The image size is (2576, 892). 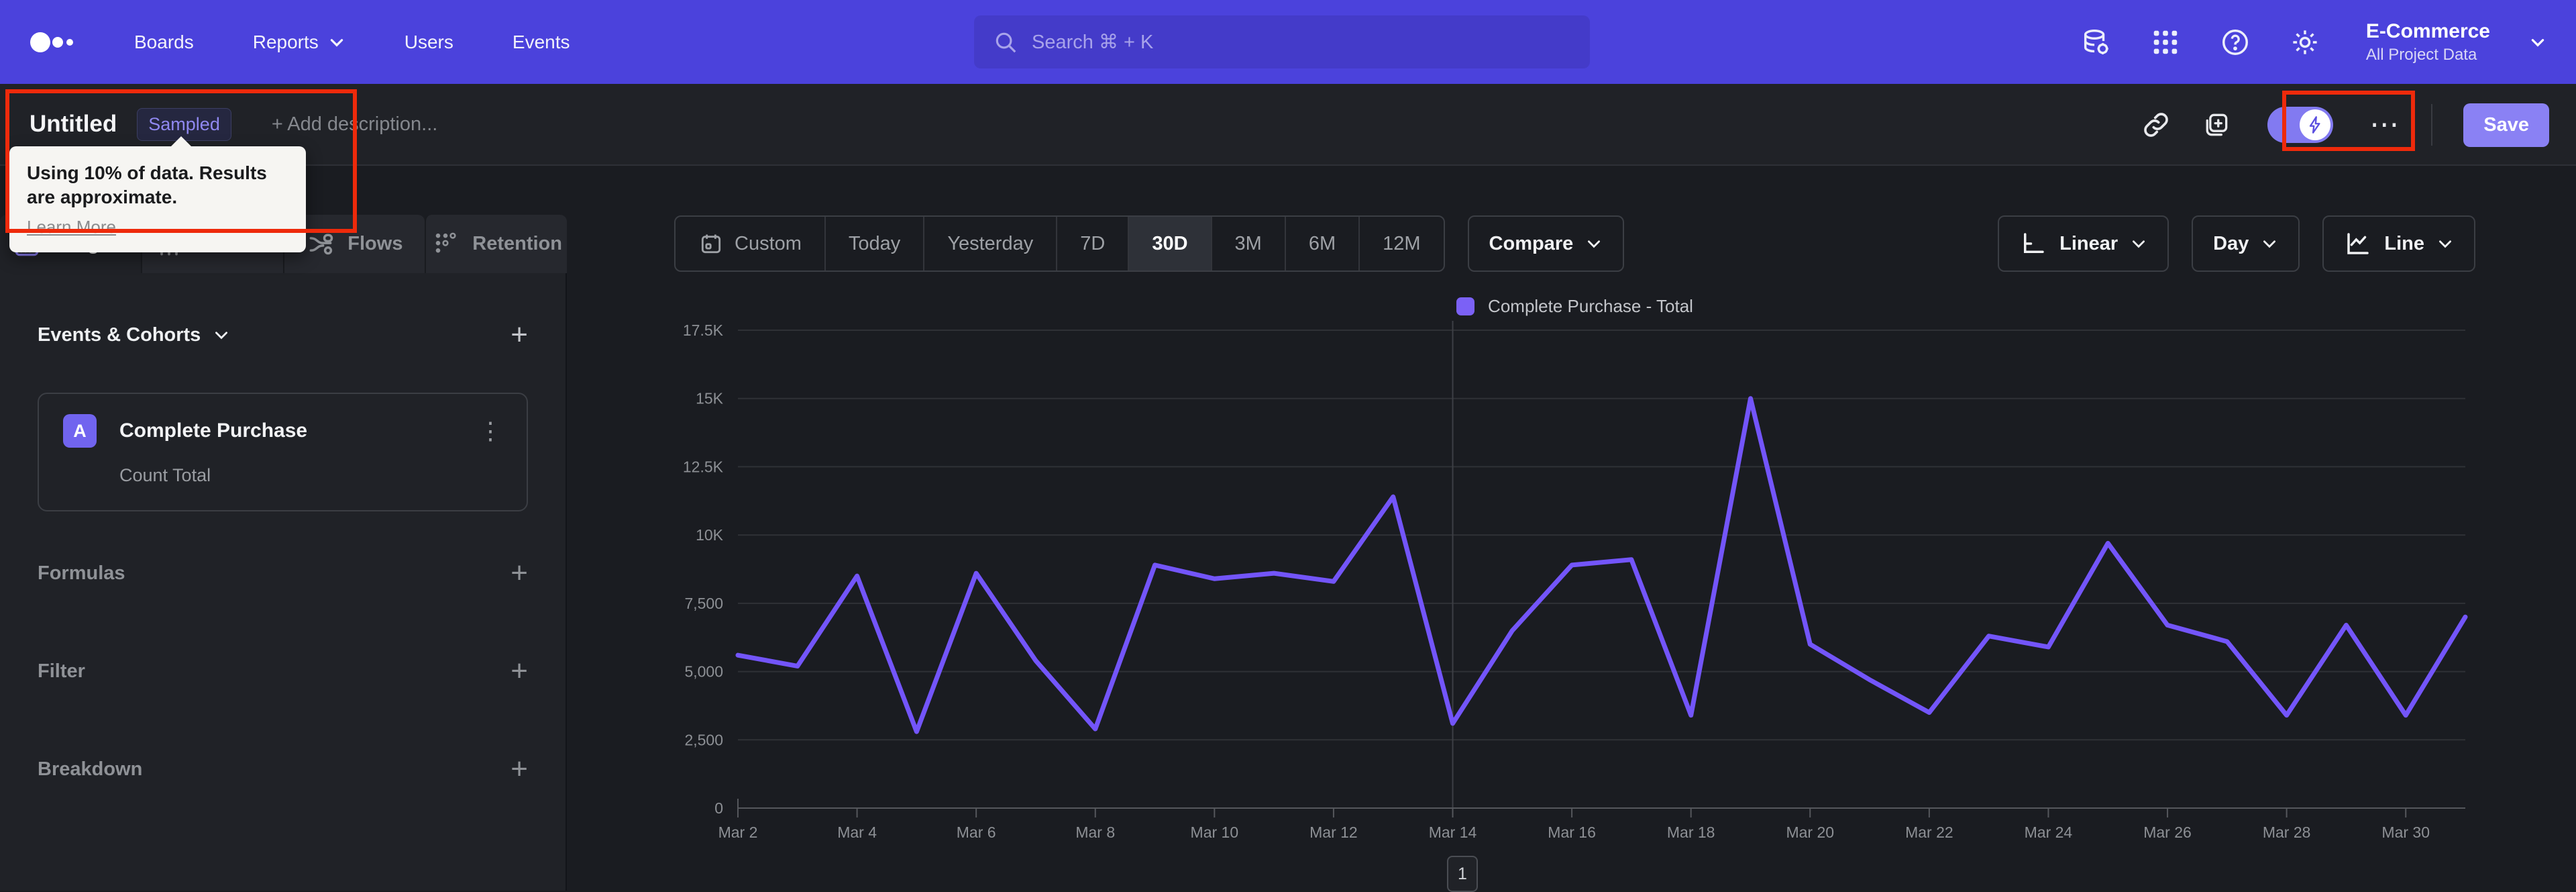 I want to click on compare-button: Compare, so click(x=1546, y=243).